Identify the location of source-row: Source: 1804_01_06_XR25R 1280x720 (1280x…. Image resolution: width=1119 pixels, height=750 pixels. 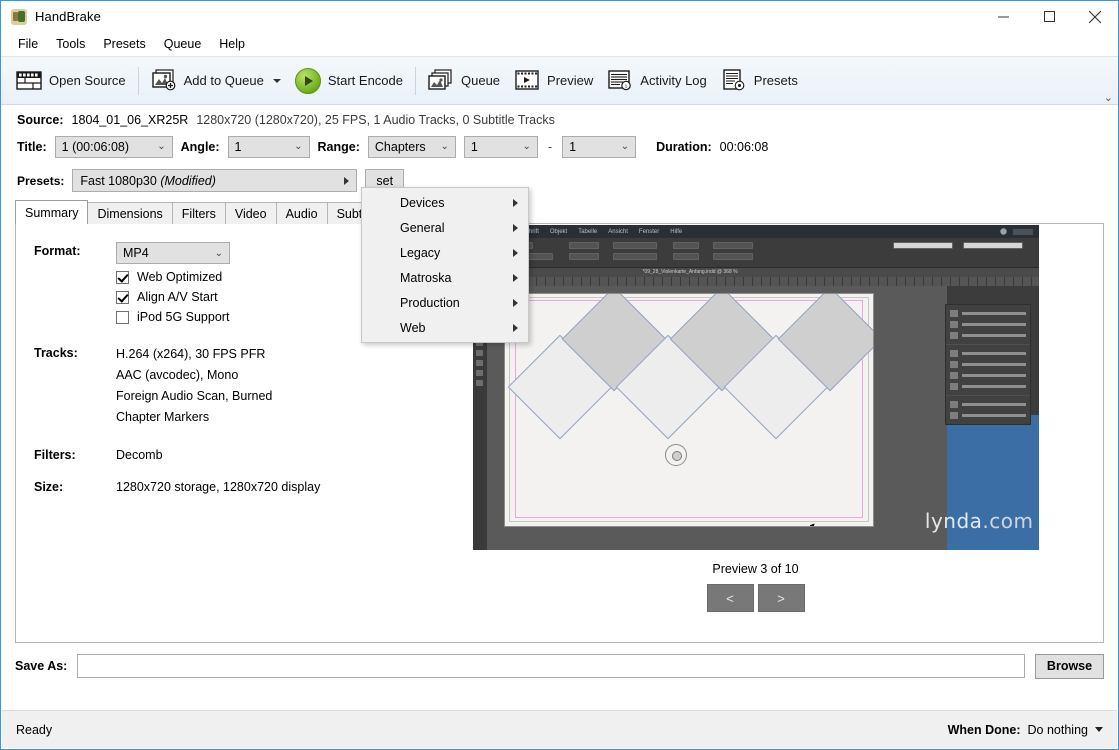
(559, 118).